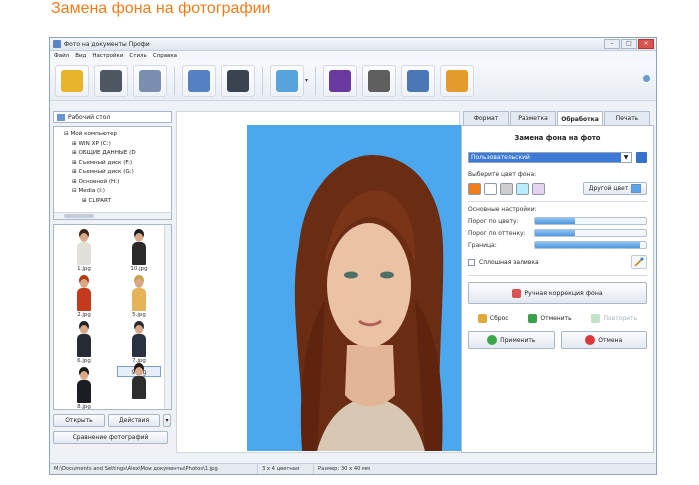  What do you see at coordinates (379, 80) in the screenshot?
I see `video-button` at bounding box center [379, 80].